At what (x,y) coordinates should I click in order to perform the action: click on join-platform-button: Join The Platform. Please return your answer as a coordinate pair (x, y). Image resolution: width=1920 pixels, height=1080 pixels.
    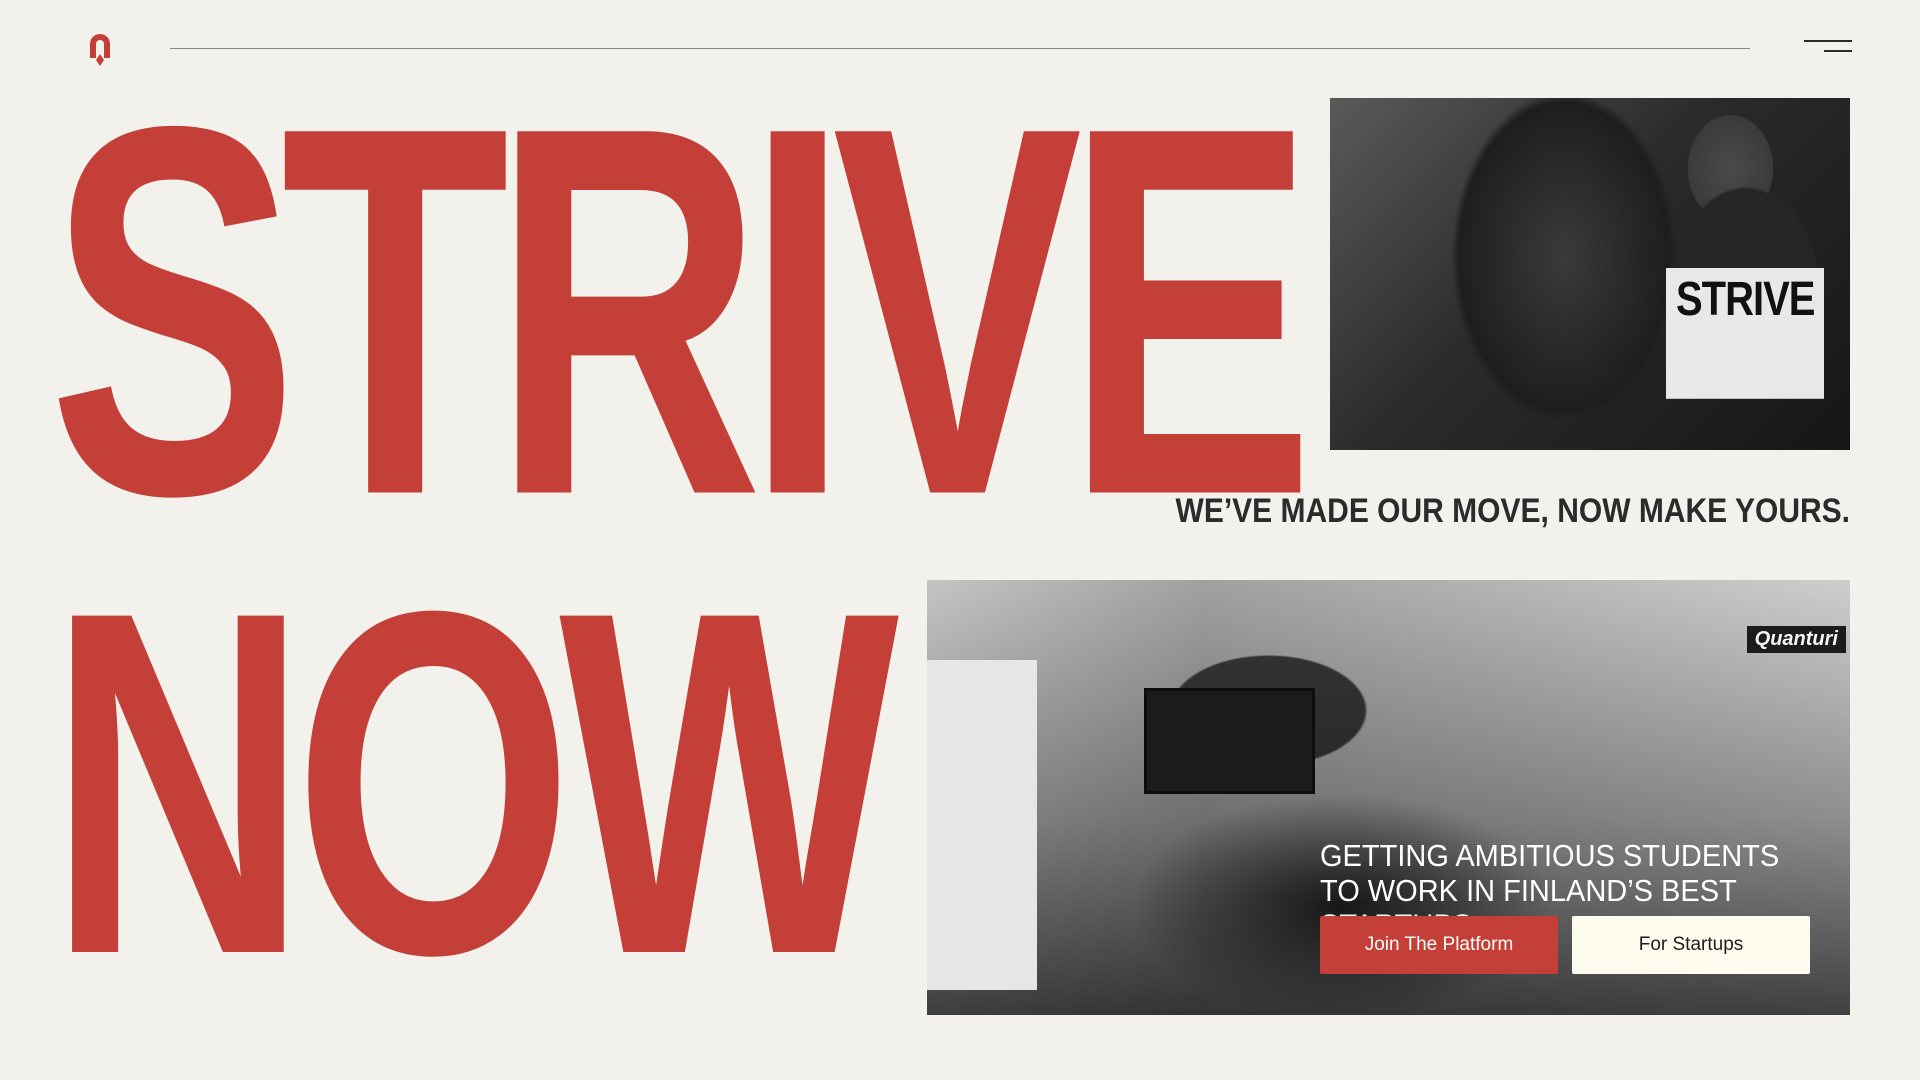
    Looking at the image, I should click on (1439, 945).